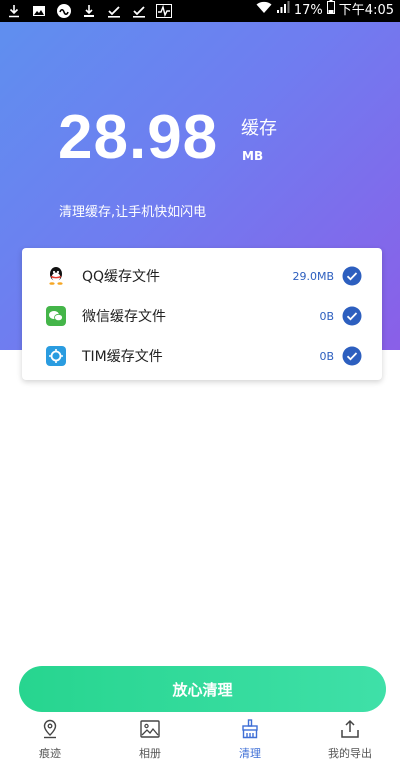 The width and height of the screenshot is (400, 764). What do you see at coordinates (250, 729) in the screenshot?
I see `broom-icon` at bounding box center [250, 729].